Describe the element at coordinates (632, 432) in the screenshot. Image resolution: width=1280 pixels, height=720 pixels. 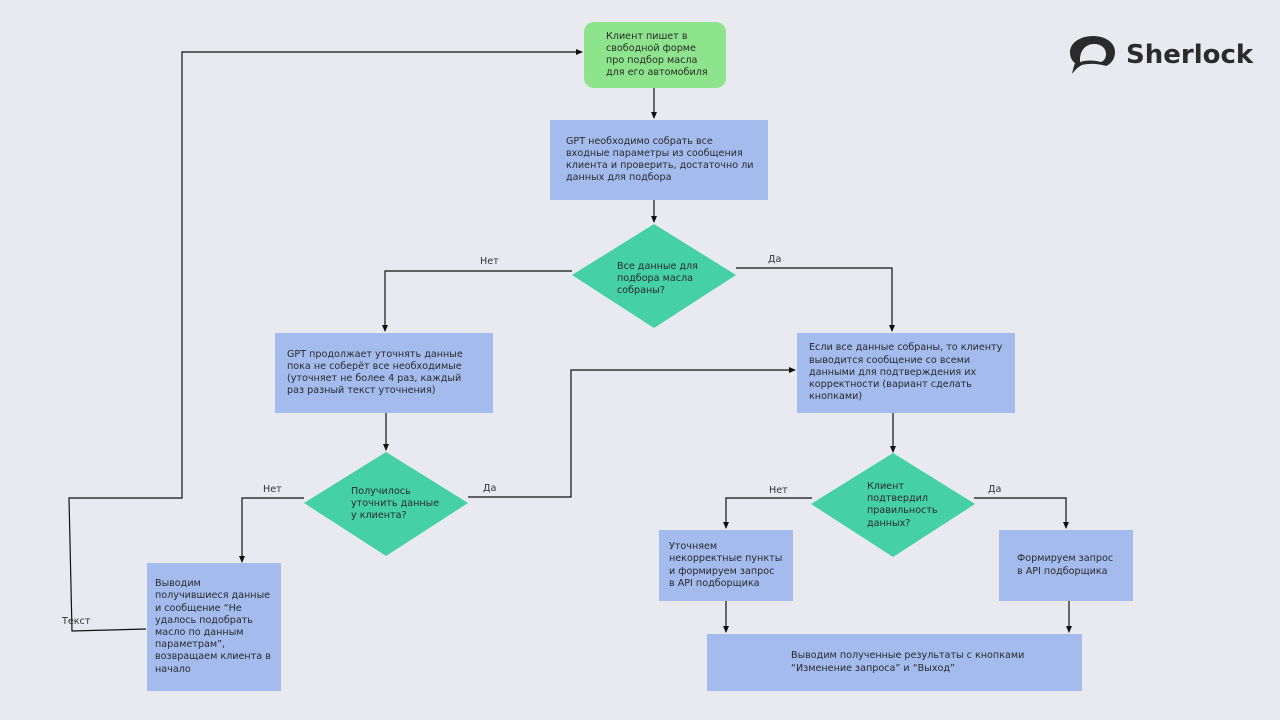
I see `edge-clarified-yes` at that location.